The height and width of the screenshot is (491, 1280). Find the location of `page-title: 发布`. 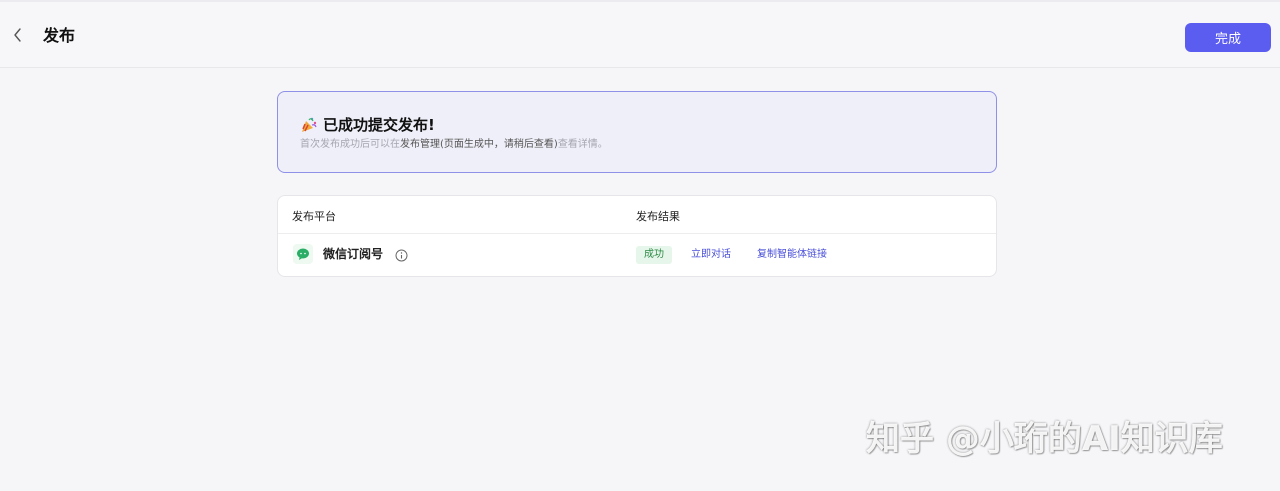

page-title: 发布 is located at coordinates (59, 35).